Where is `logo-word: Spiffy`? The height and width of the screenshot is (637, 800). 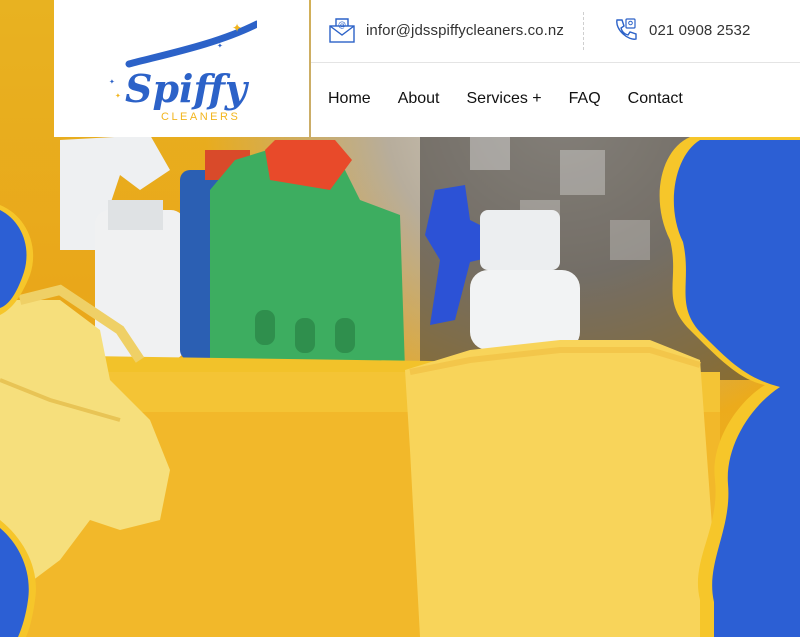
logo-word: Spiffy is located at coordinates (187, 88).